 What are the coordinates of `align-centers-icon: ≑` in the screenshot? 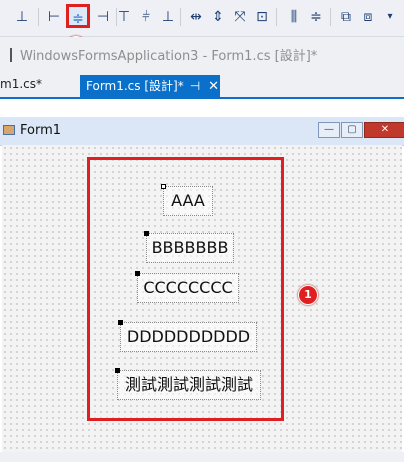 It's located at (78, 16).